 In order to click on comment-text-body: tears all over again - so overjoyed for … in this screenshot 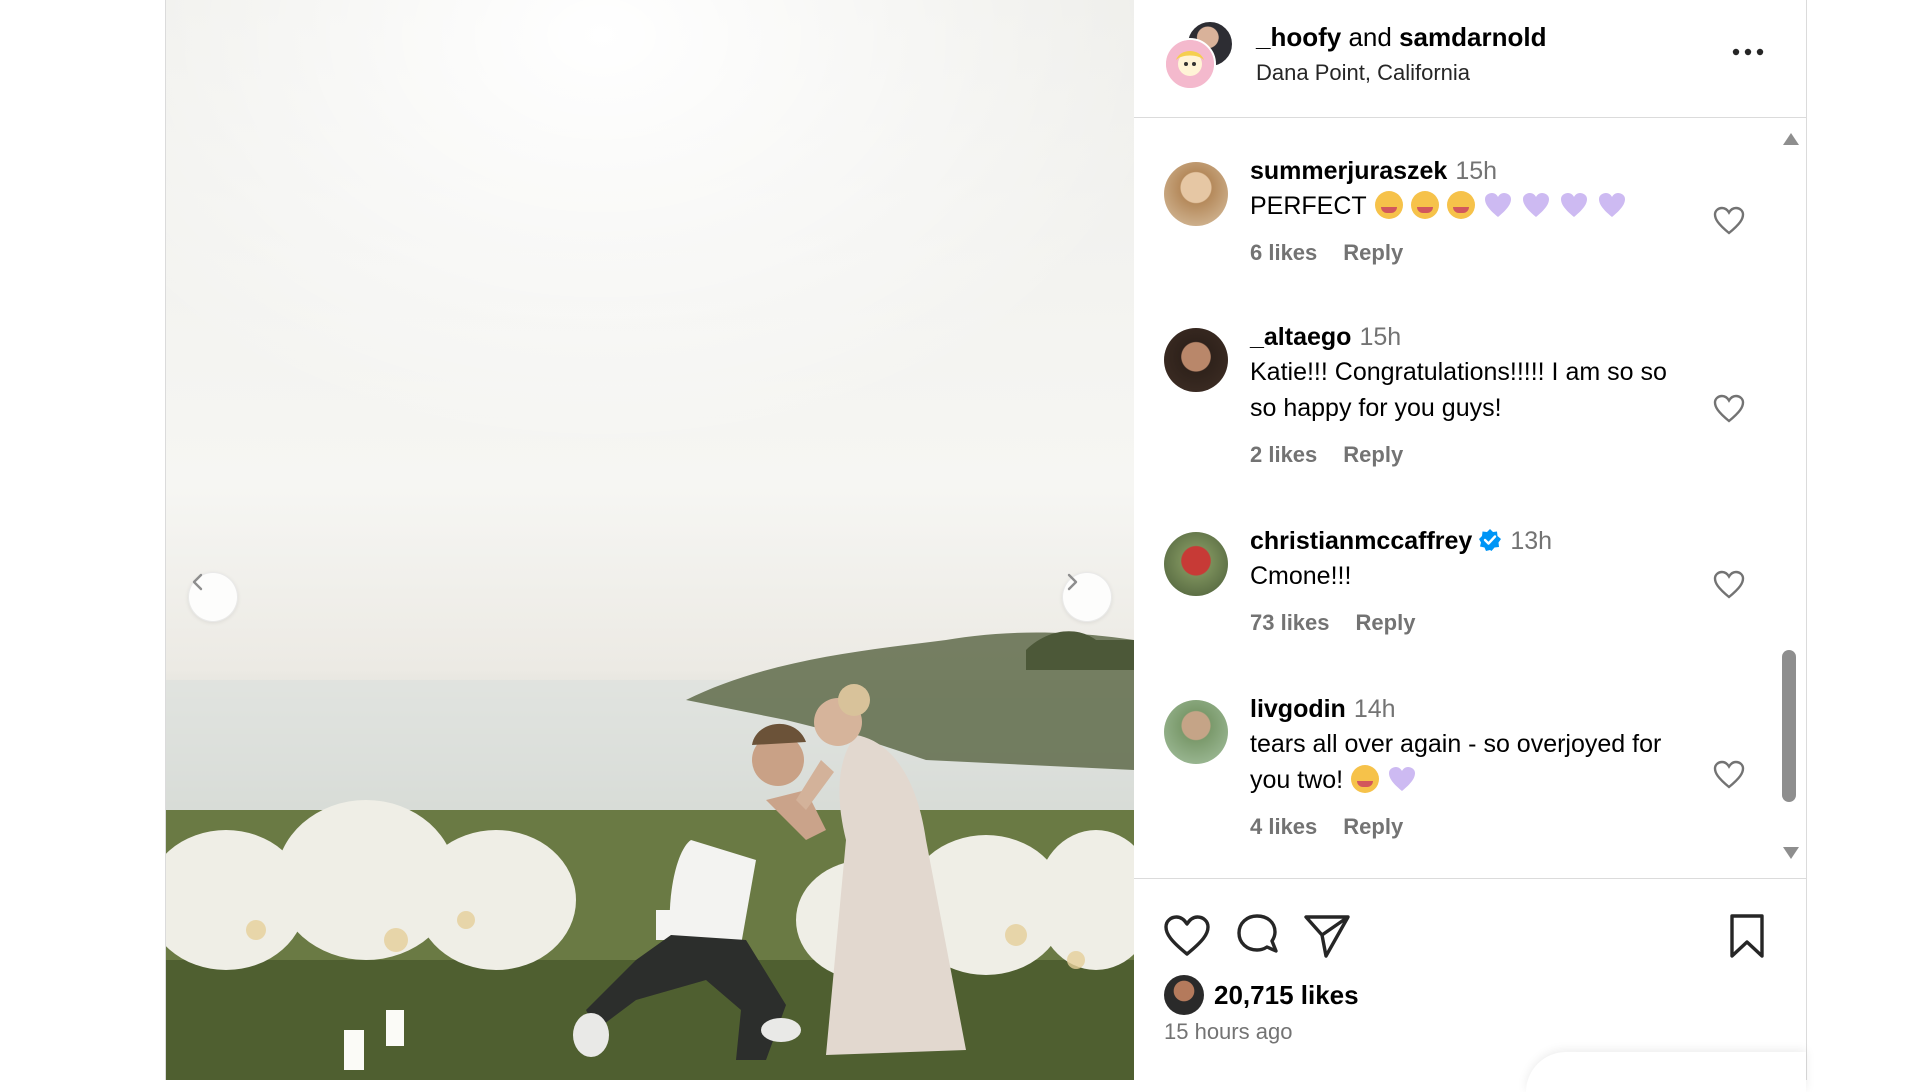, I will do `click(1456, 762)`.